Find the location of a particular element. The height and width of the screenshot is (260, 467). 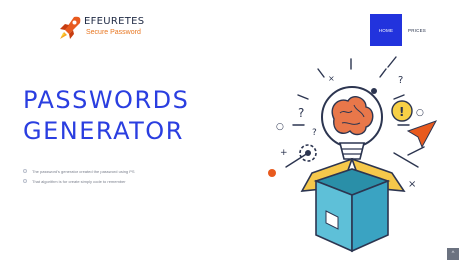

brand-tagline: Secure Password is located at coordinates (113, 32).